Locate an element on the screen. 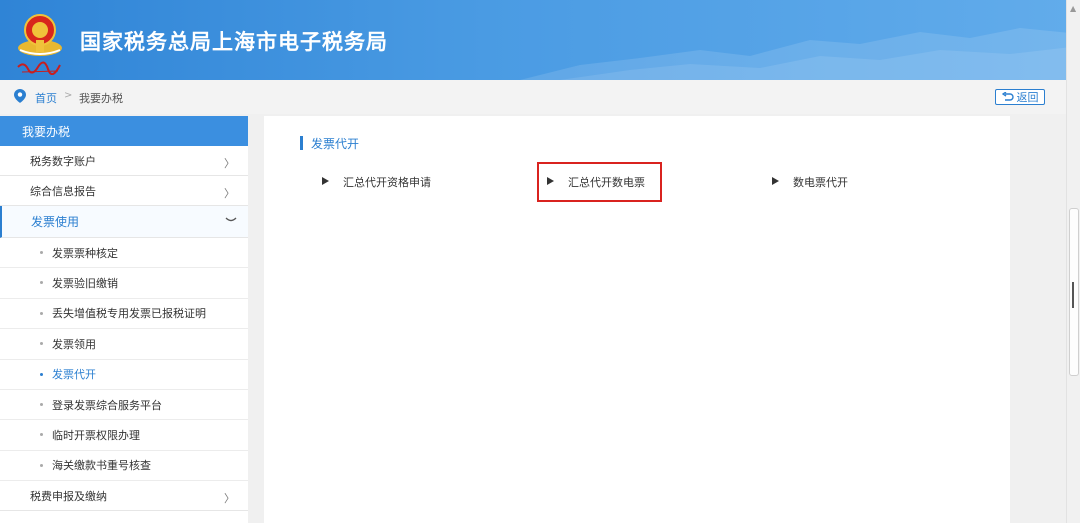 This screenshot has width=1080, height=523. link-label: 数电票代开 is located at coordinates (820, 182).